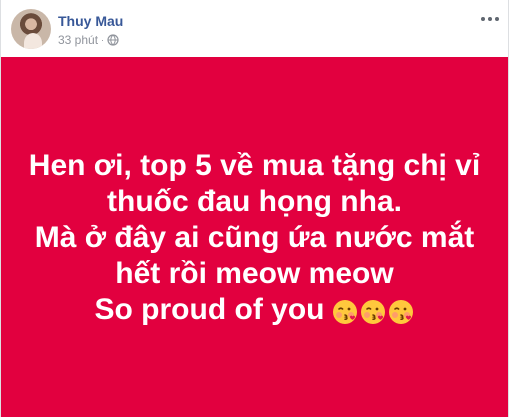 The width and height of the screenshot is (509, 417). I want to click on status-line-5: So proud of you, so click(209, 309).